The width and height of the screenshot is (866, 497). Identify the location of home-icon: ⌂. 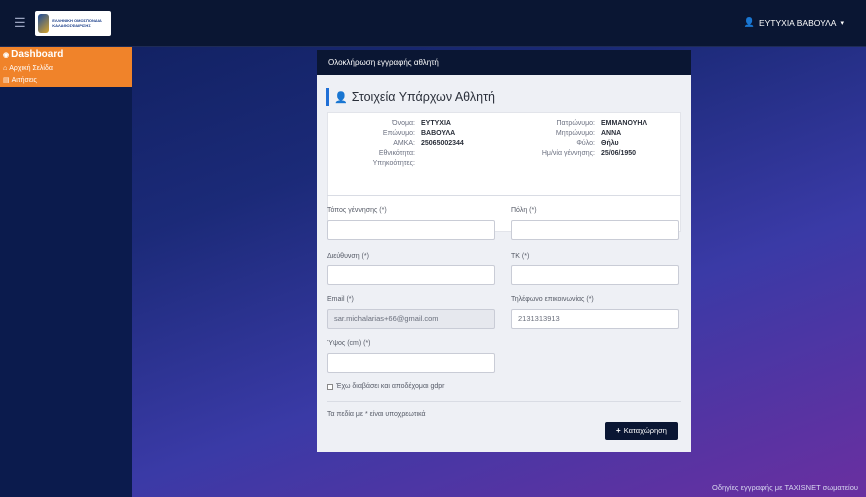
(5, 68).